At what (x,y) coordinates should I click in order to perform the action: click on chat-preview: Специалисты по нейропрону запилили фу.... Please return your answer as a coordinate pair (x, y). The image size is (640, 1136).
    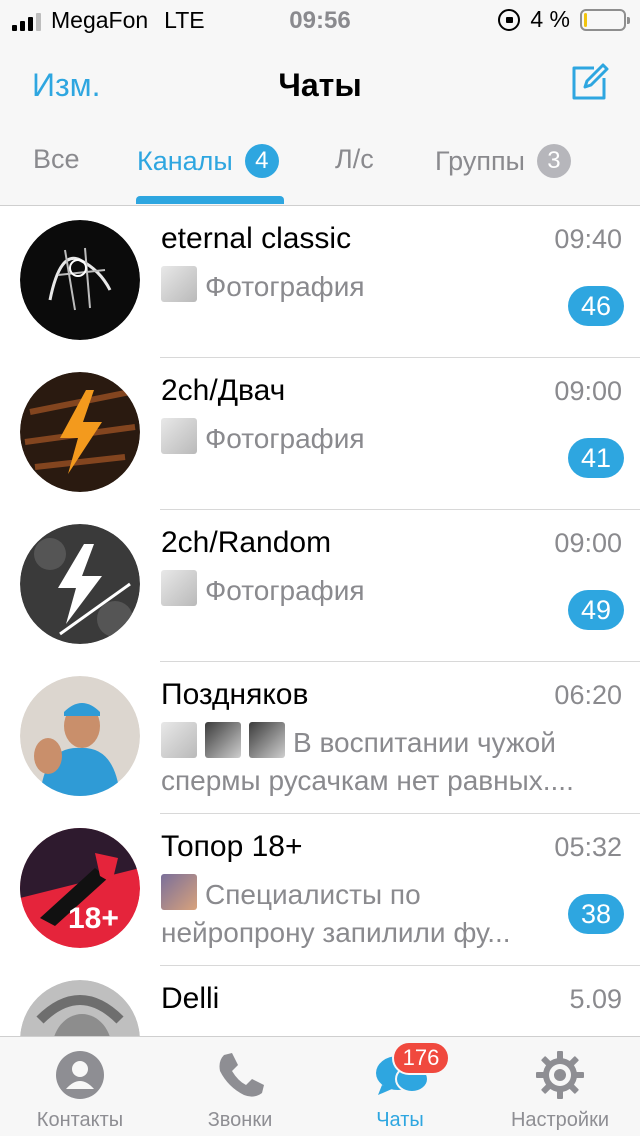
    Looking at the image, I should click on (336, 913).